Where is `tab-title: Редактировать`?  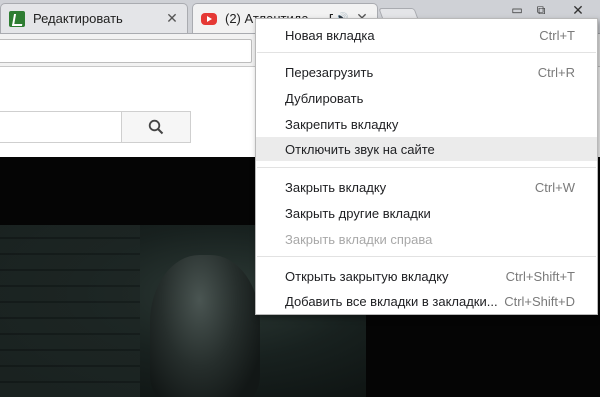 tab-title: Редактировать is located at coordinates (78, 18).